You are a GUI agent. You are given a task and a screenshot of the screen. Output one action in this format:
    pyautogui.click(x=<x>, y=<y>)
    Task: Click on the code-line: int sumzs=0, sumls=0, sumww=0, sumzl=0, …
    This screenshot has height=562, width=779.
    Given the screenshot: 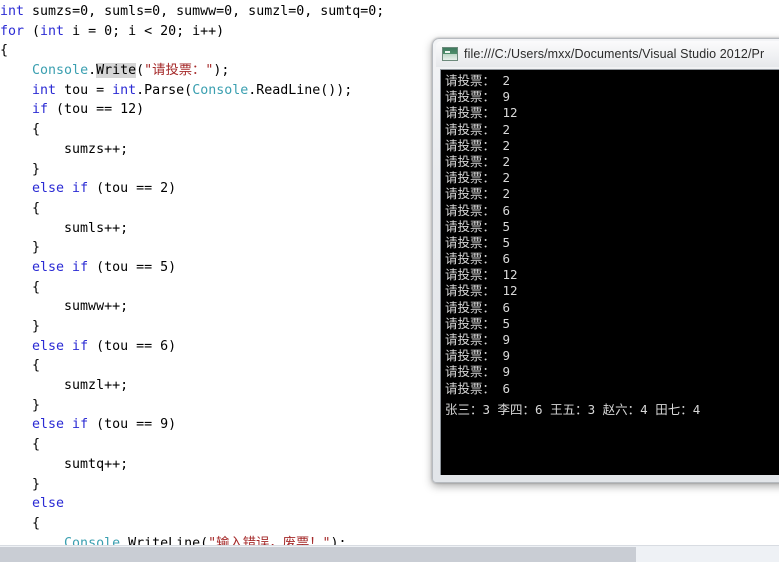 What is the action you would take?
    pyautogui.click(x=192, y=12)
    